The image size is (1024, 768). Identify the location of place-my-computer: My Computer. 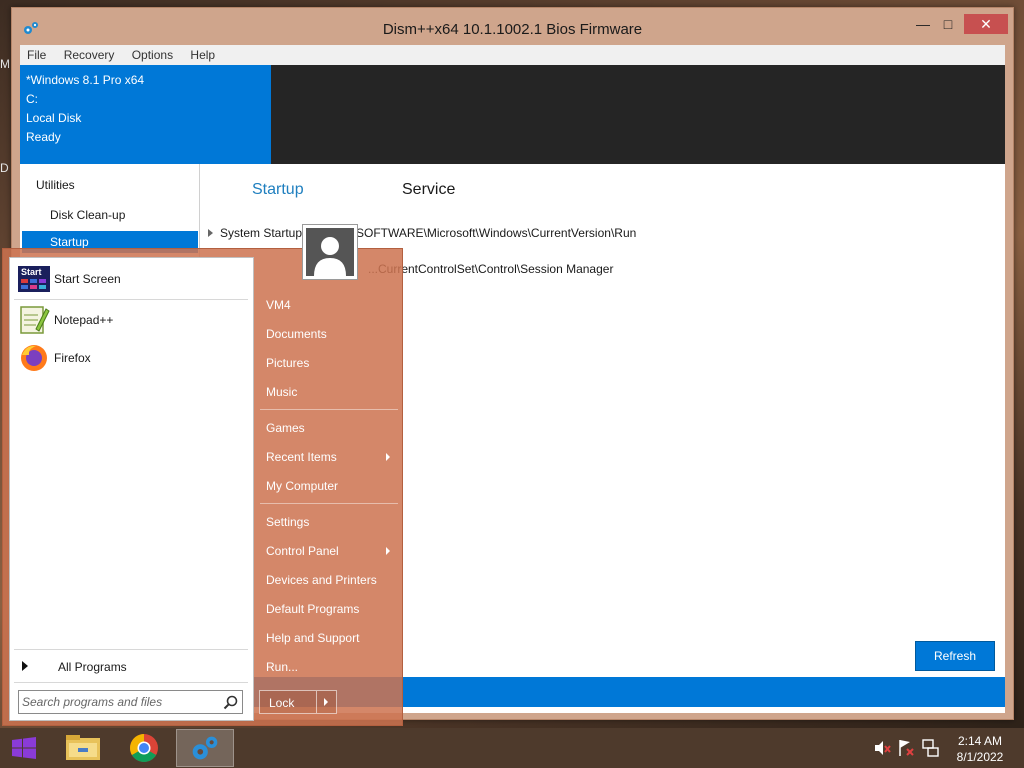
(302, 486).